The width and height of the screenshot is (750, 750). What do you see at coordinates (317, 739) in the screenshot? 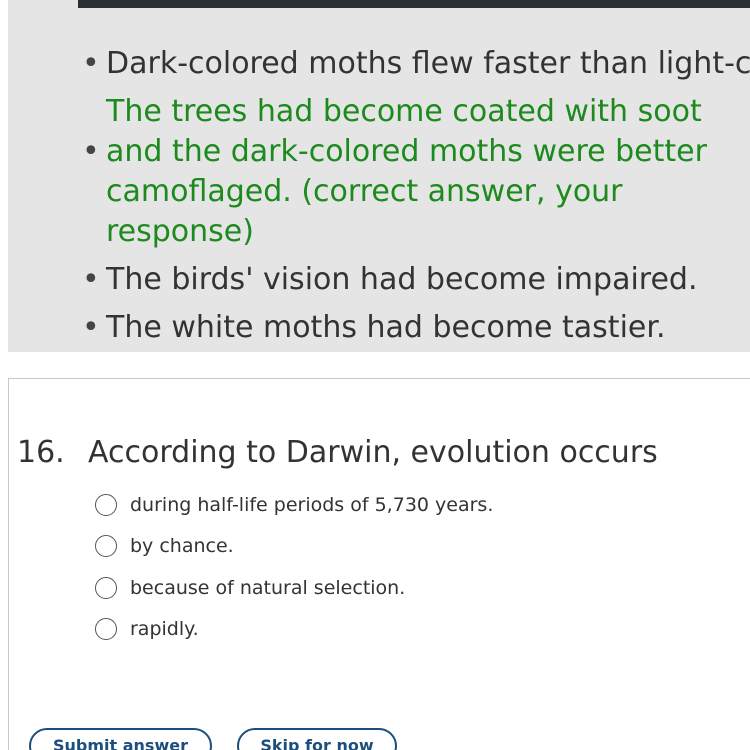
I see `skip-for-now-button: Skip for now` at bounding box center [317, 739].